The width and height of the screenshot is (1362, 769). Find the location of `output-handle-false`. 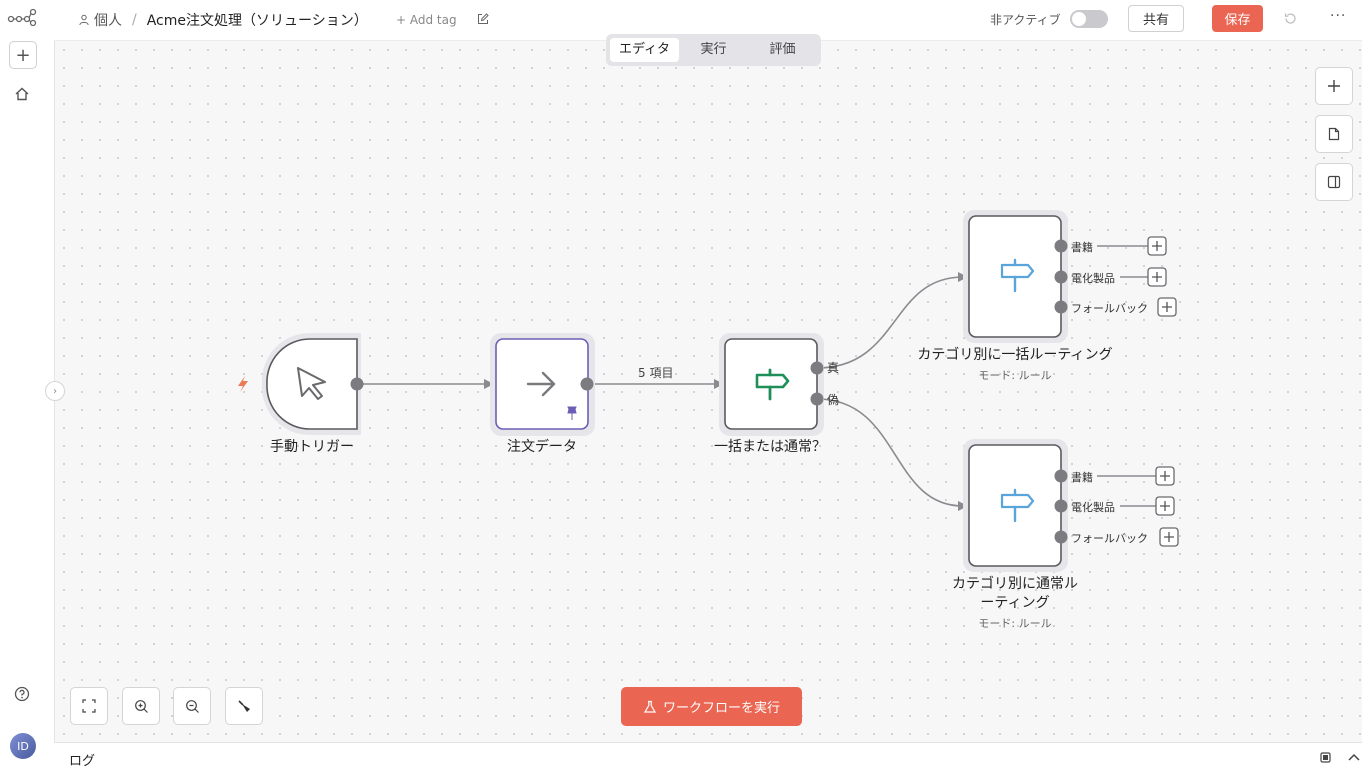

output-handle-false is located at coordinates (817, 399).